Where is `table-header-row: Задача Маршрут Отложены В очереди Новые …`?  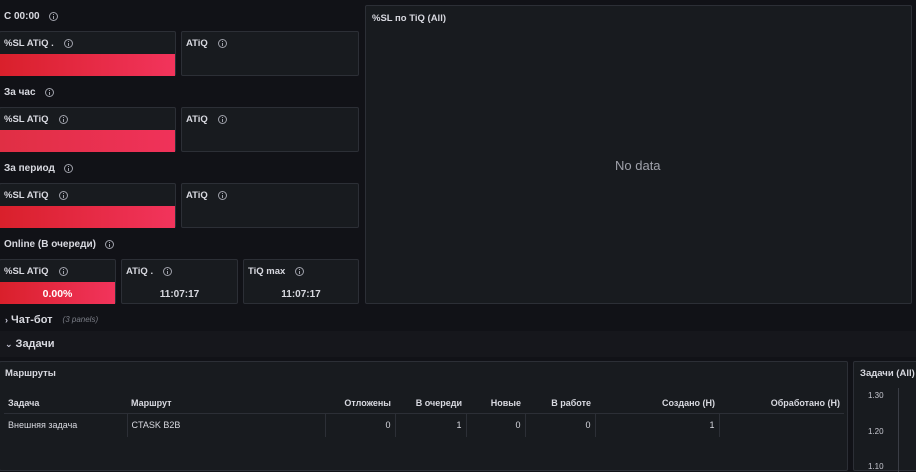
table-header-row: Задача Маршрут Отложены В очереди Новые … is located at coordinates (424, 404).